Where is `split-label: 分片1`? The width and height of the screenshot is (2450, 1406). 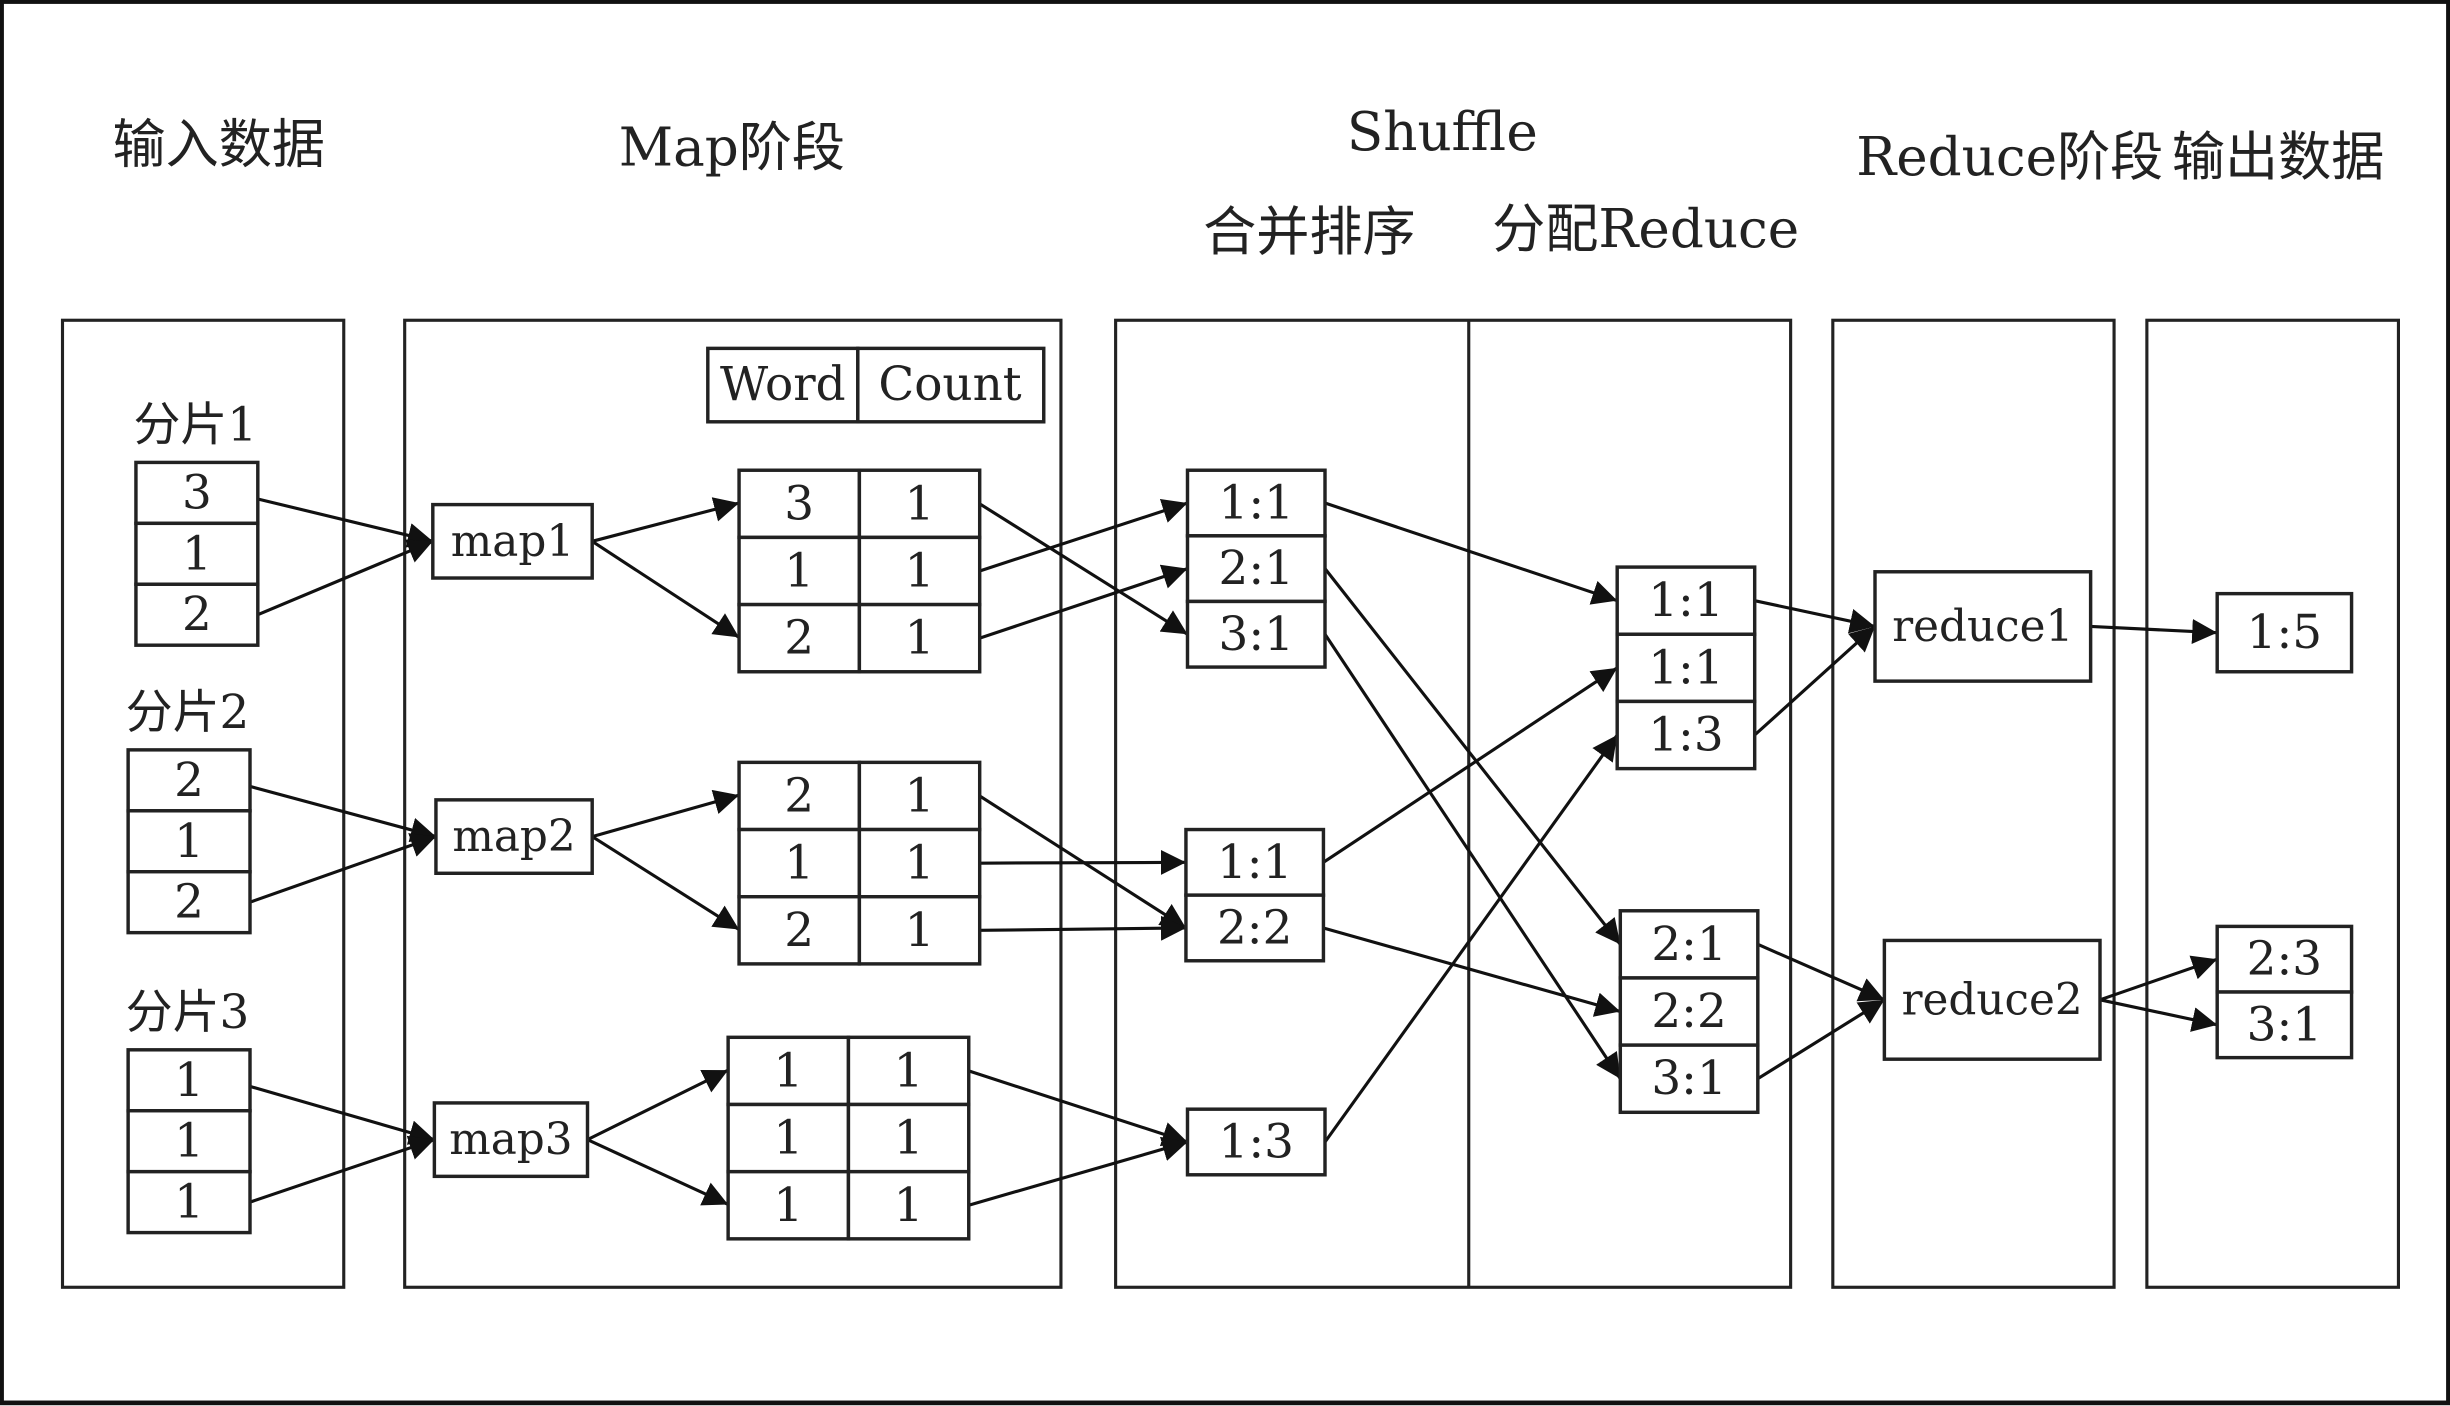 split-label: 分片1 is located at coordinates (196, 424).